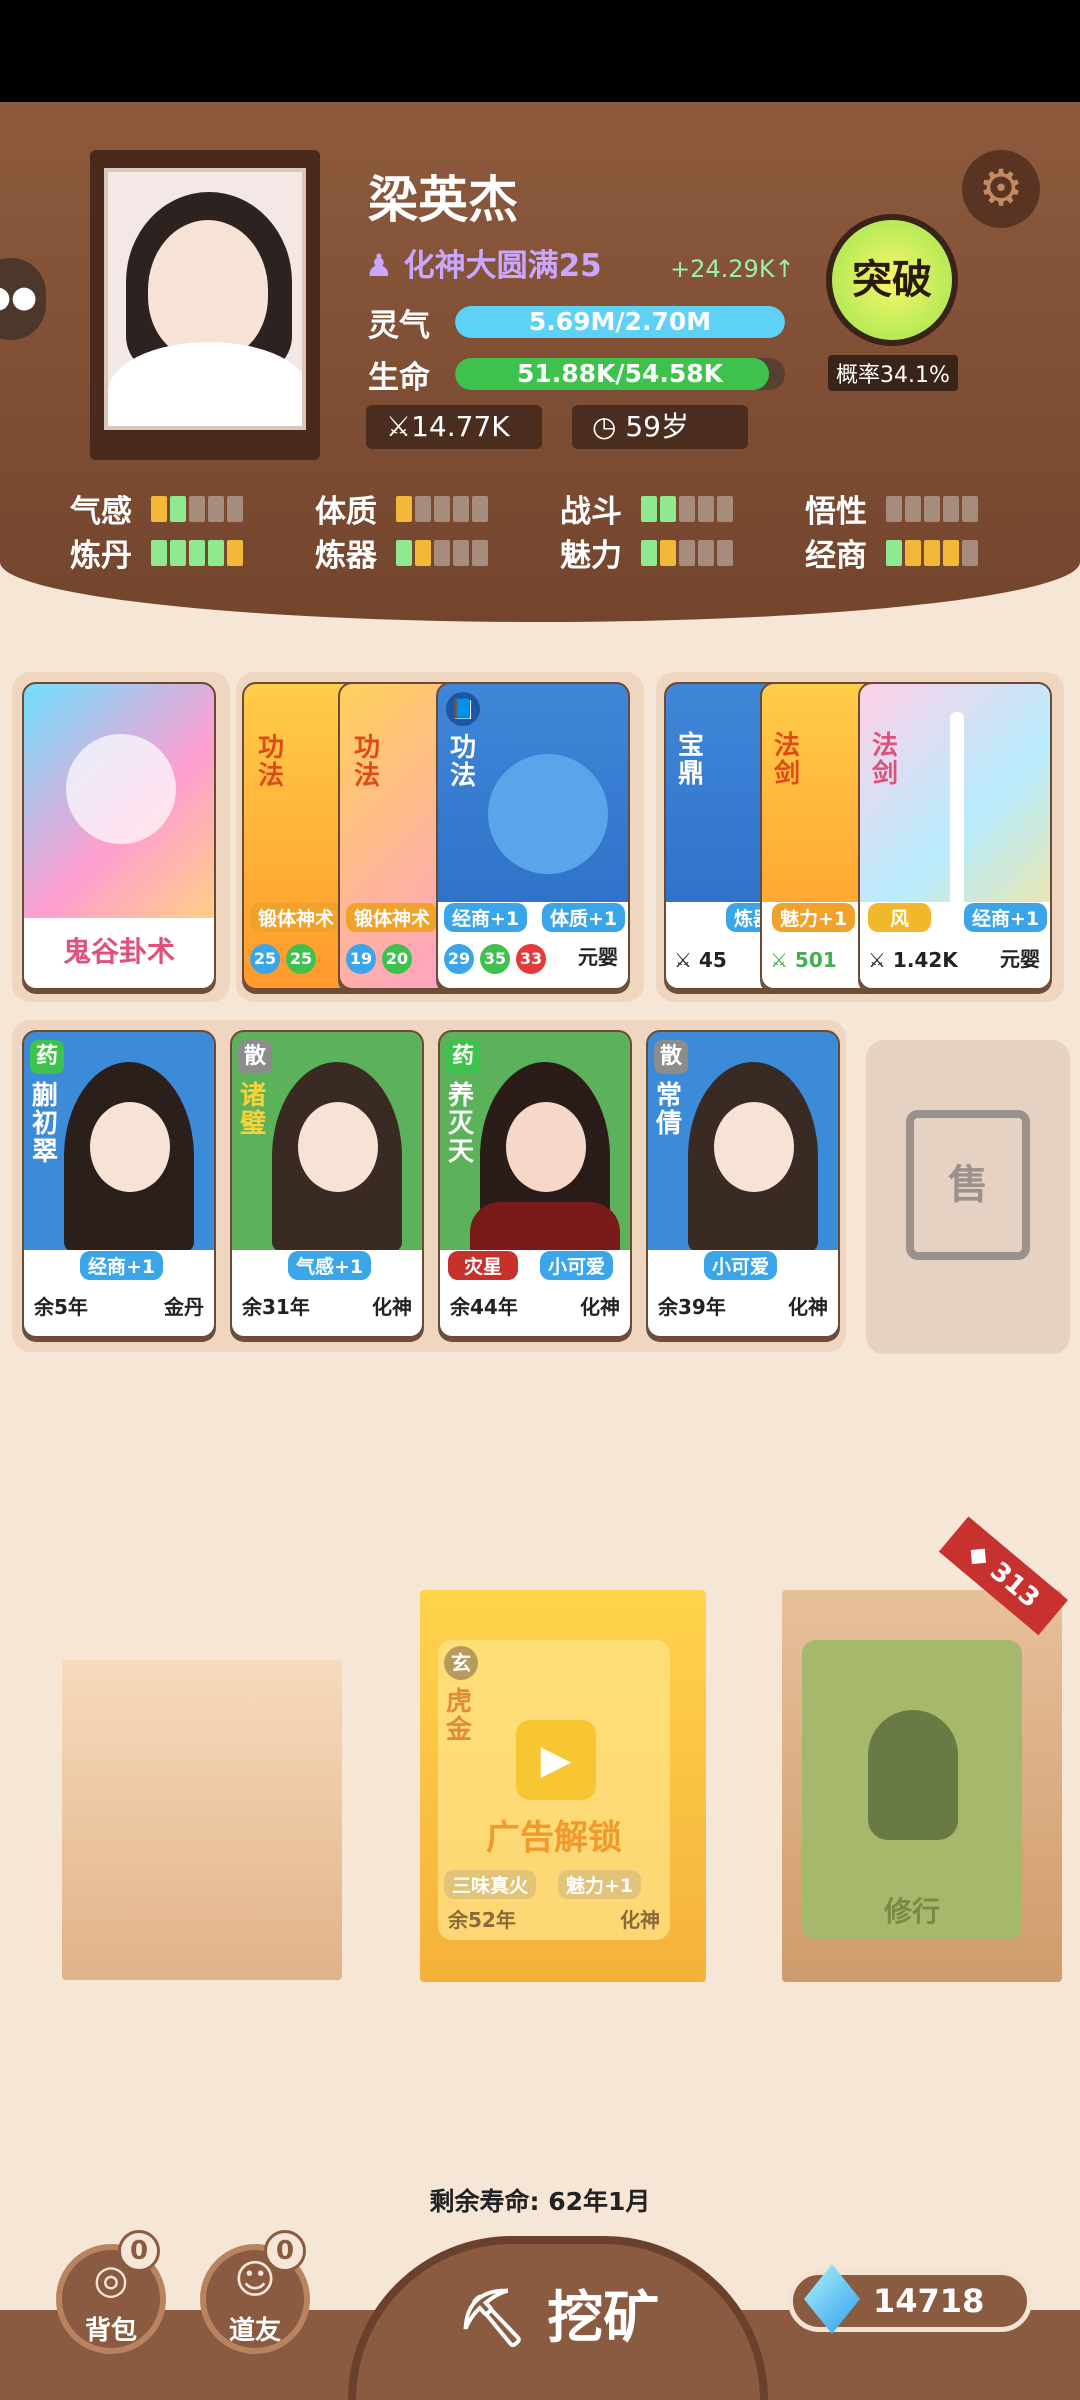  I want to click on card-num: 33, so click(531, 959).